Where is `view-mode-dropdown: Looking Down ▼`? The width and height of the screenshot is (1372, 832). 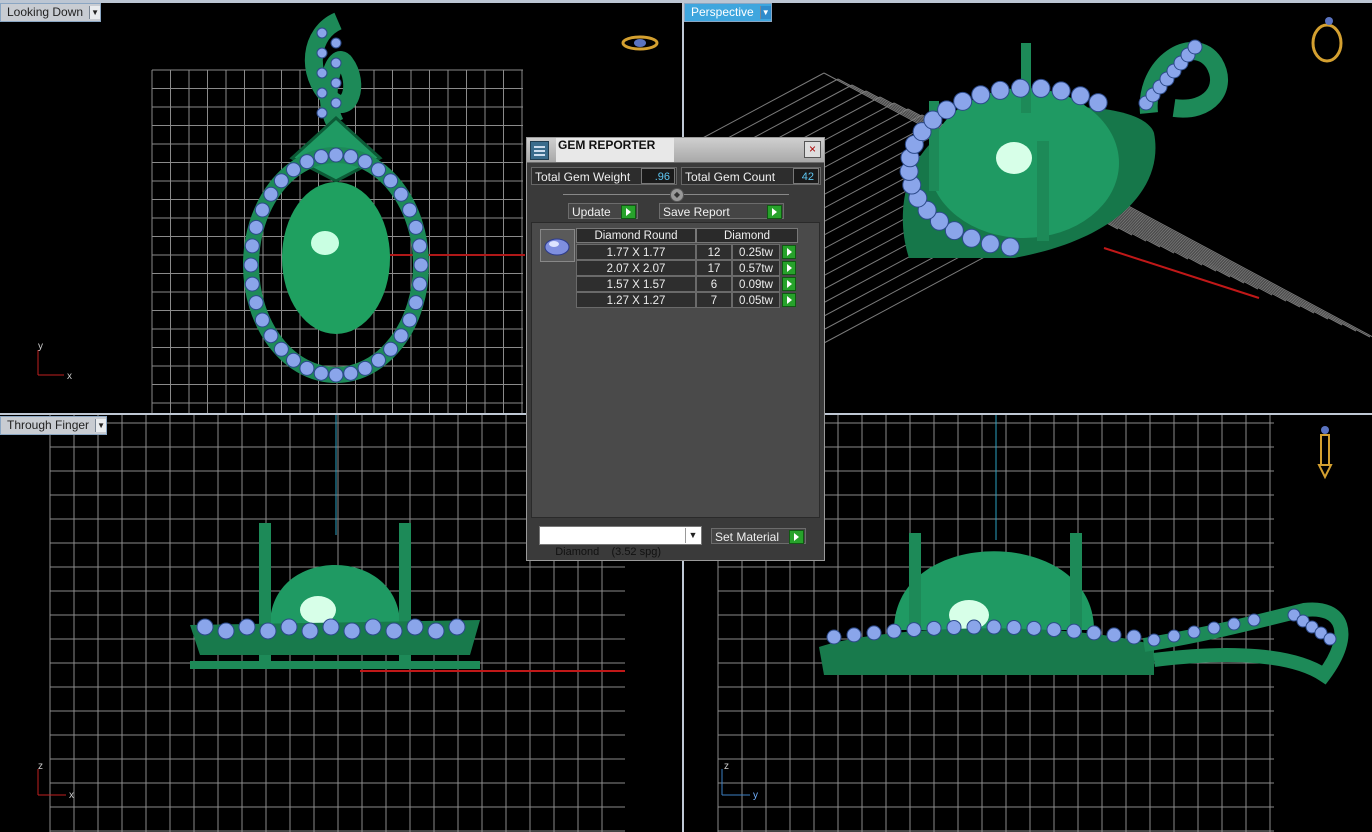
view-mode-dropdown: Looking Down ▼ is located at coordinates (51, 12).